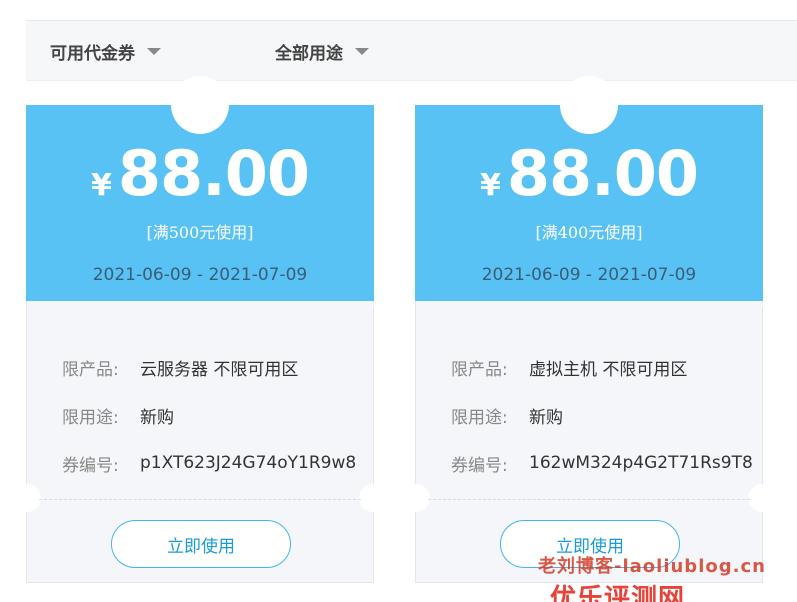  What do you see at coordinates (618, 593) in the screenshot?
I see `watermark-brand: 优乐评测网` at bounding box center [618, 593].